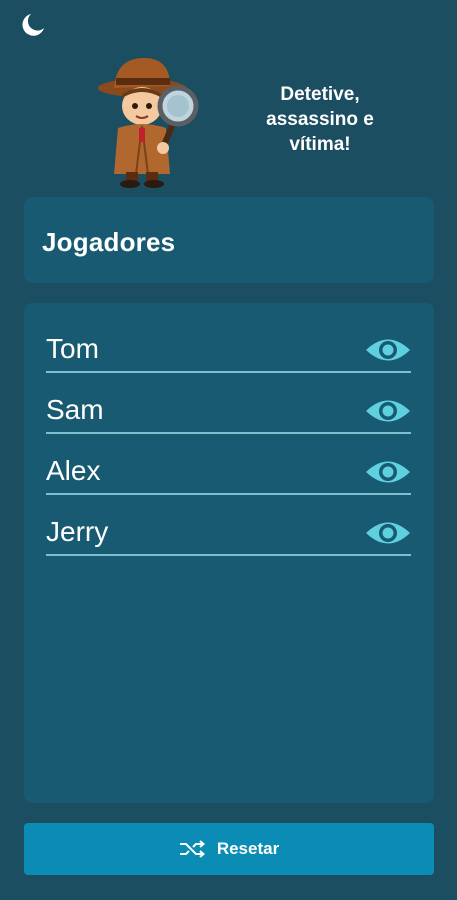  I want to click on player-row: Alex, so click(228, 471).